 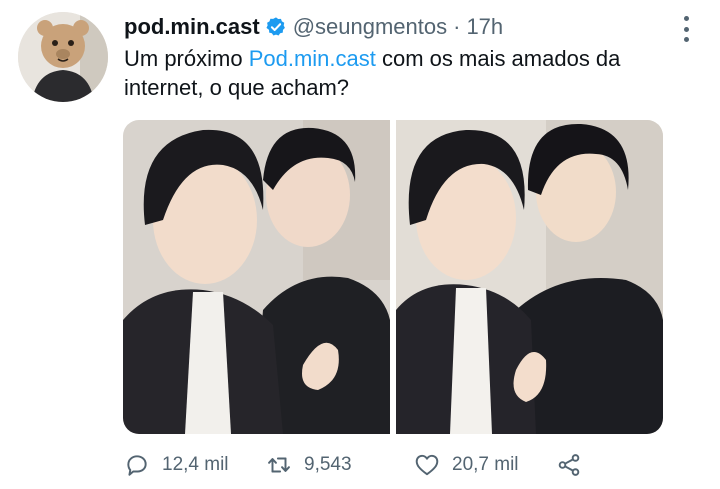 I want to click on like-count: 20,7 mil, so click(x=485, y=464).